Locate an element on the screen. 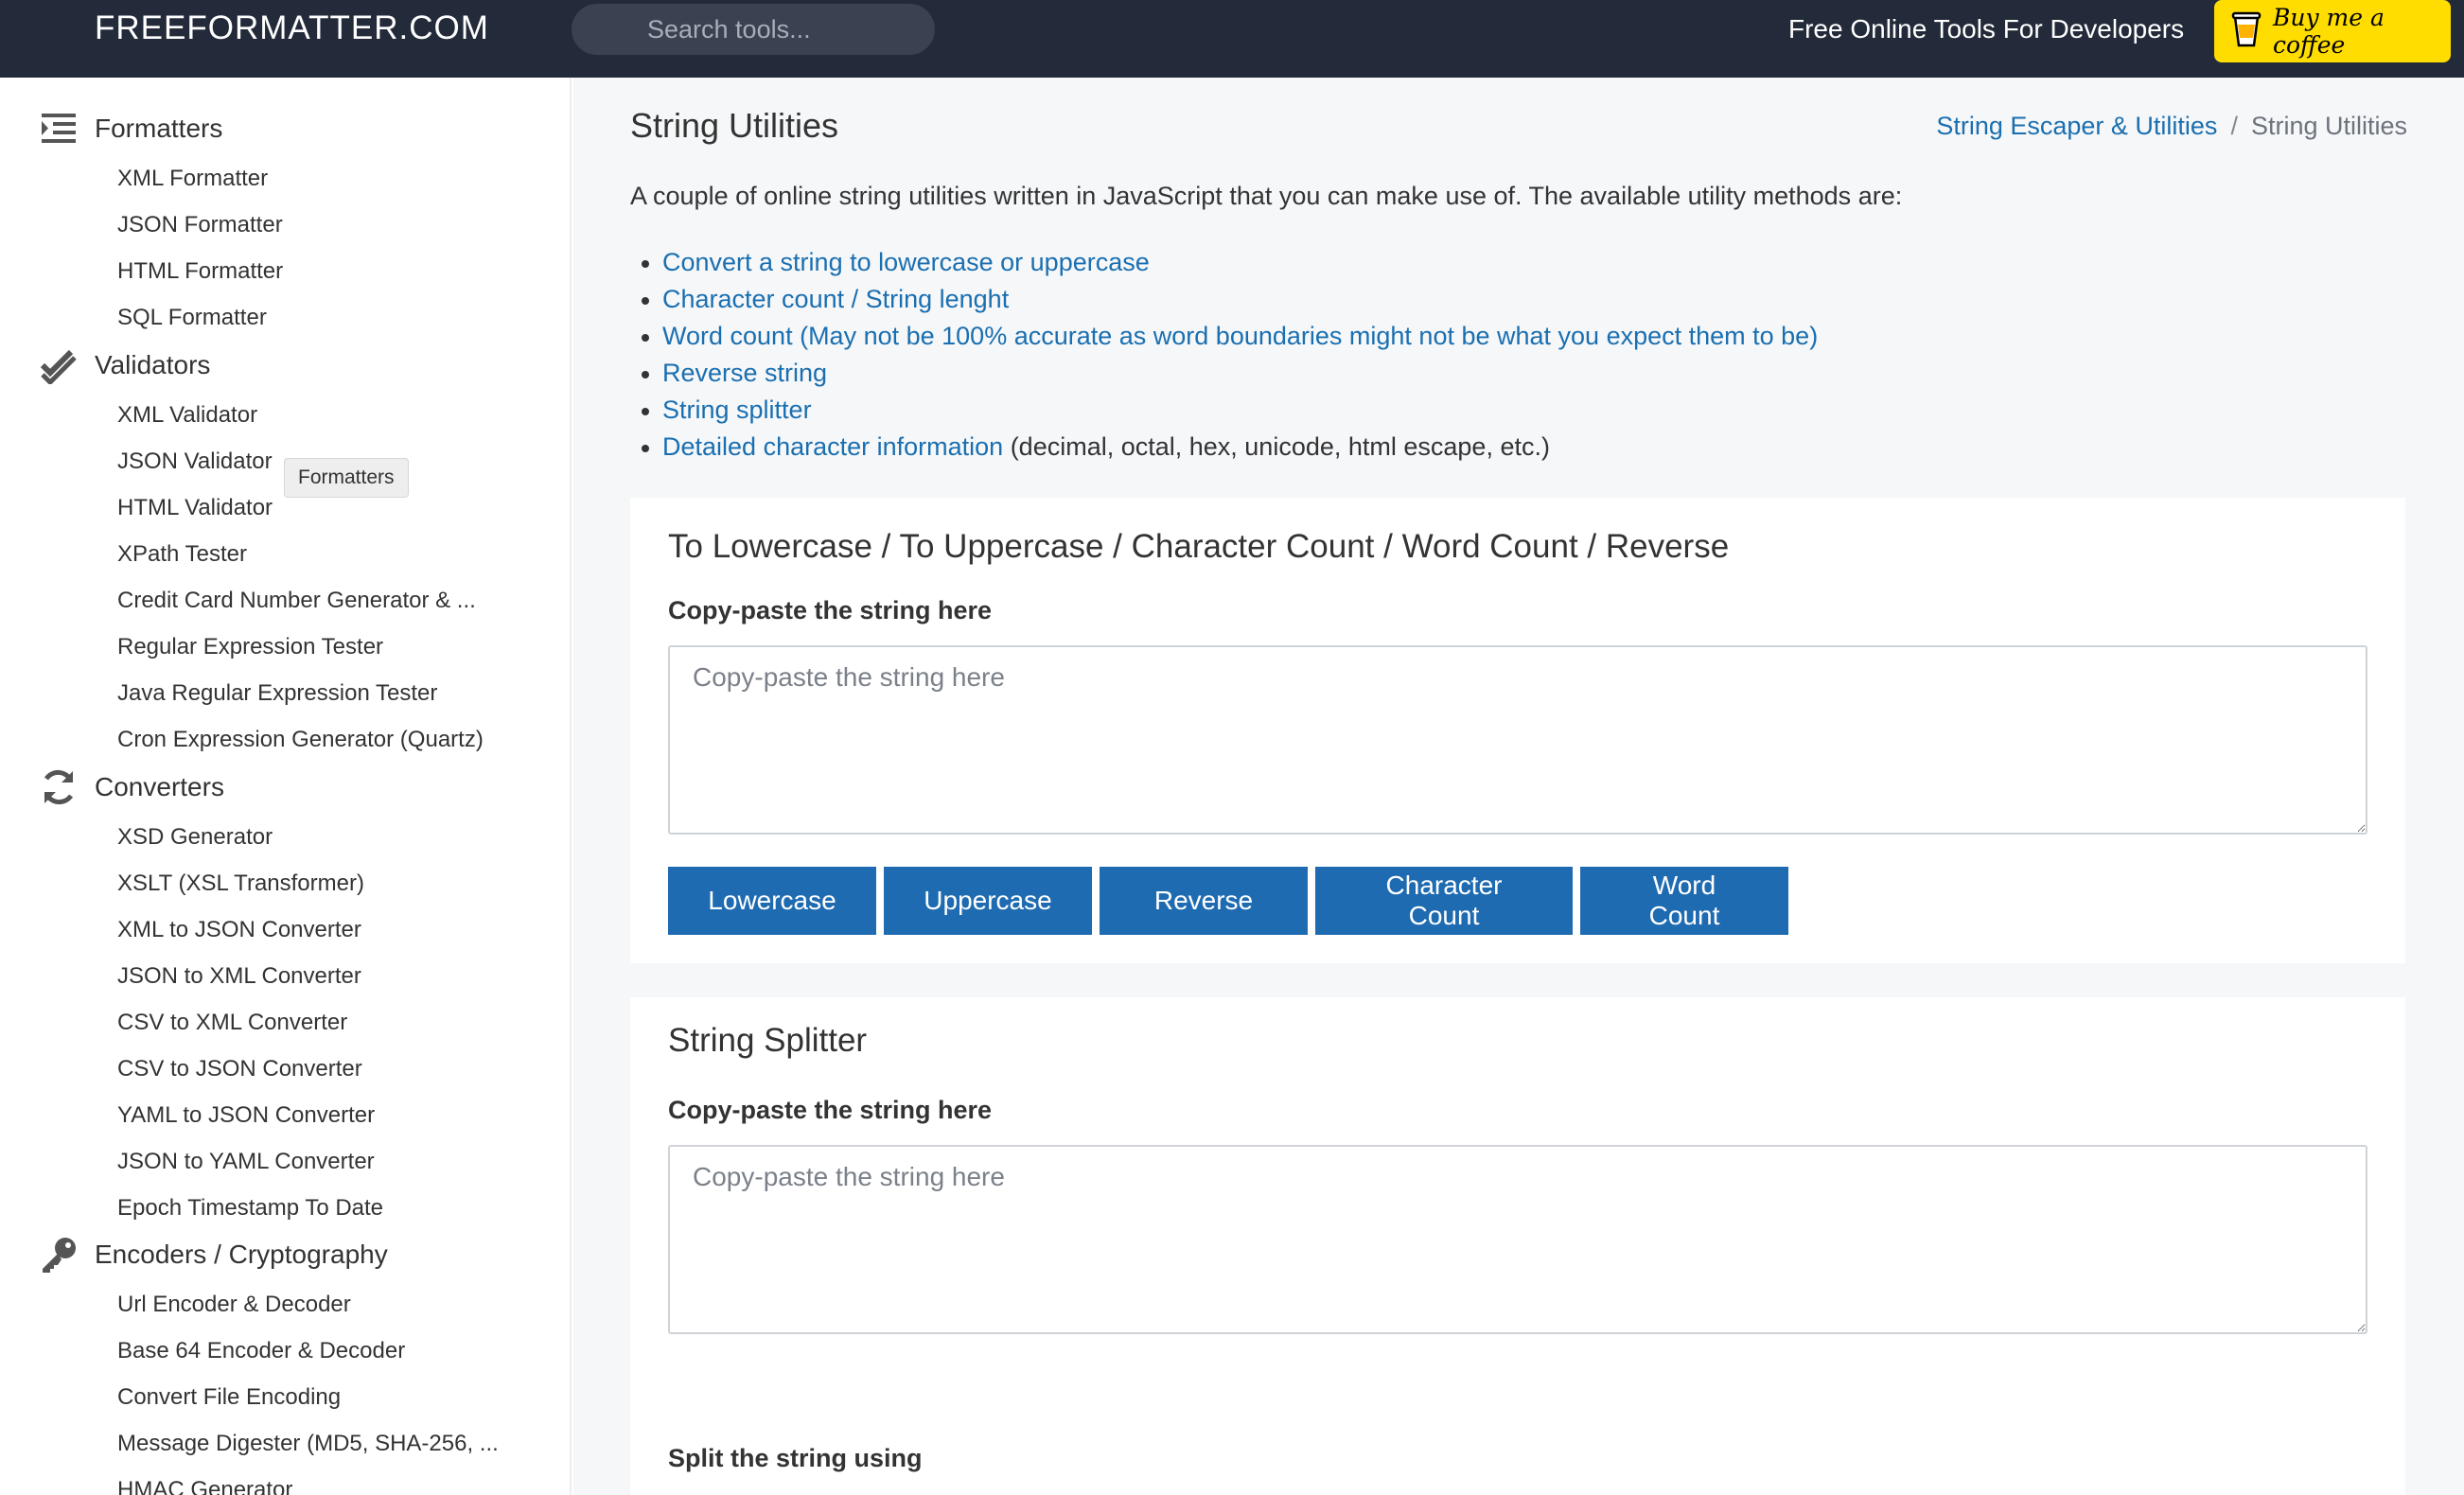  utility-link-splitter: String splitter is located at coordinates (737, 410).